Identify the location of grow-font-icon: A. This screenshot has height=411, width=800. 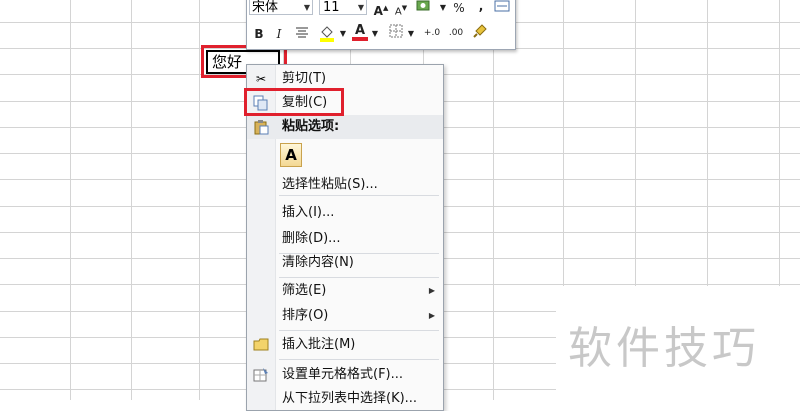
(378, 11).